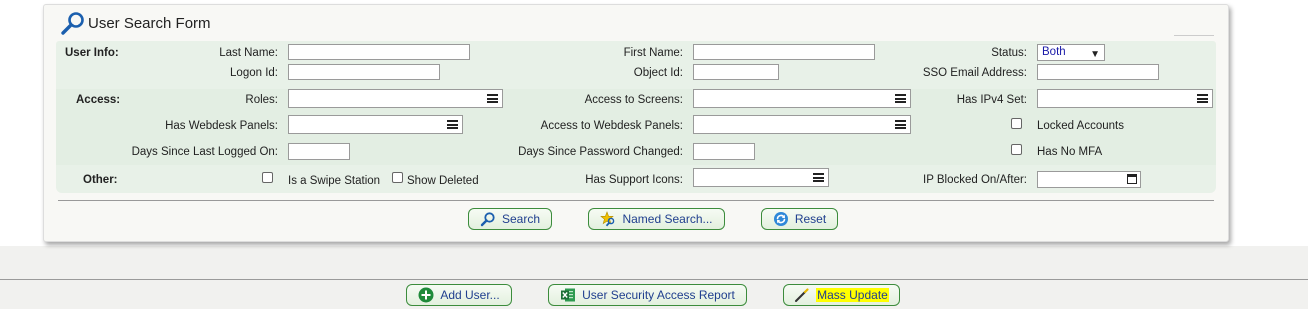 This screenshot has width=1308, height=309. What do you see at coordinates (1098, 72) in the screenshot?
I see `sso-email-input` at bounding box center [1098, 72].